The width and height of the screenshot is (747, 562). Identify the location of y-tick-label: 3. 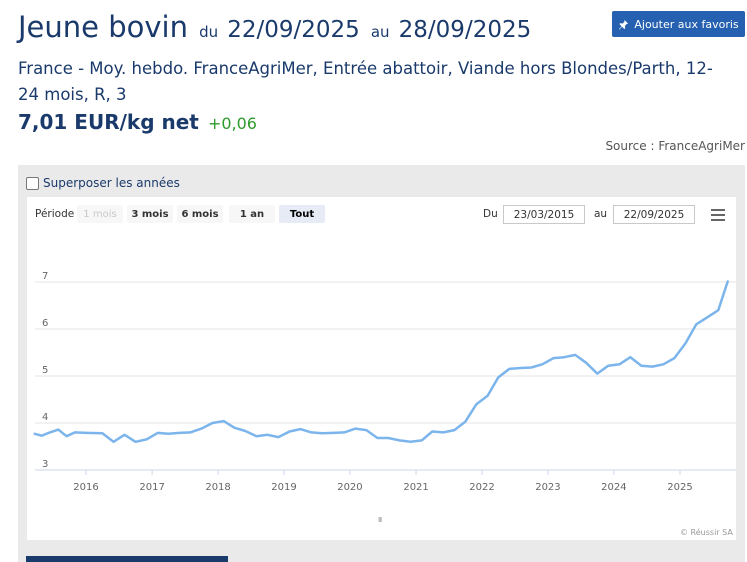
(45, 464).